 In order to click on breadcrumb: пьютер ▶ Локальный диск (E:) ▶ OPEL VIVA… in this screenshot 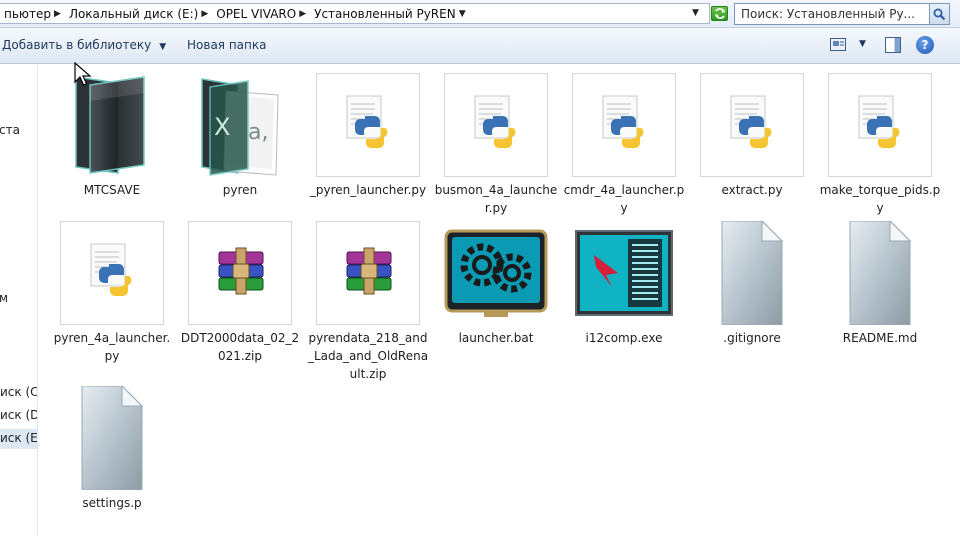, I will do `click(355, 13)`.